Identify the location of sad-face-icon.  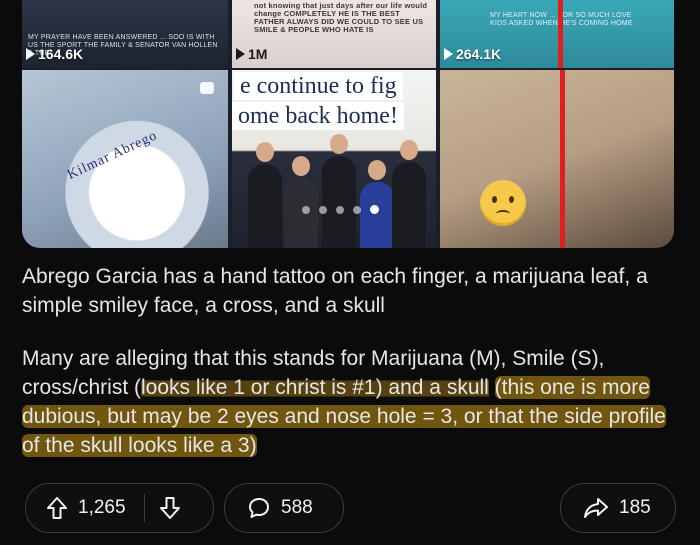
(503, 203).